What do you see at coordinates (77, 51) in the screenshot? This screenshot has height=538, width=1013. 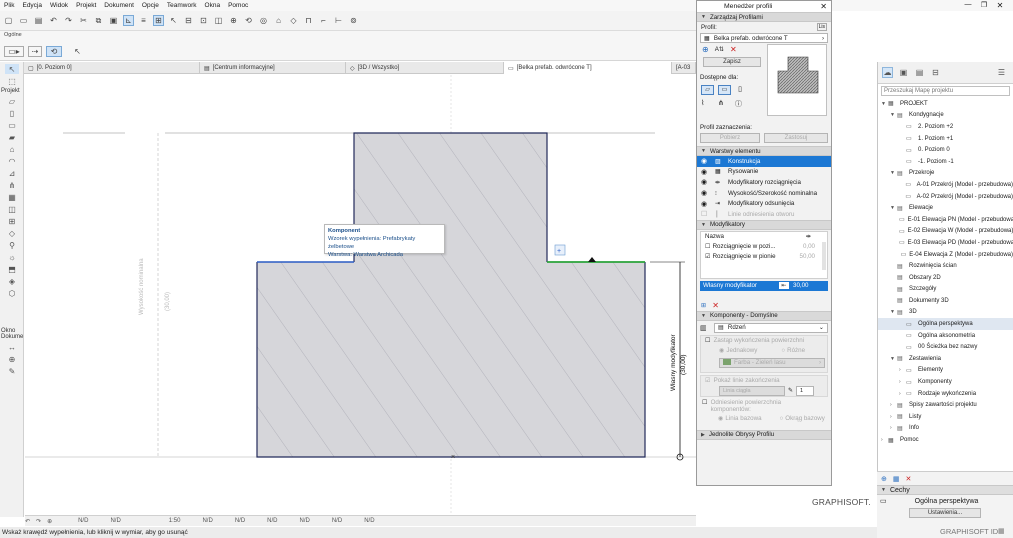 I see `cursor-icon: ↖` at bounding box center [77, 51].